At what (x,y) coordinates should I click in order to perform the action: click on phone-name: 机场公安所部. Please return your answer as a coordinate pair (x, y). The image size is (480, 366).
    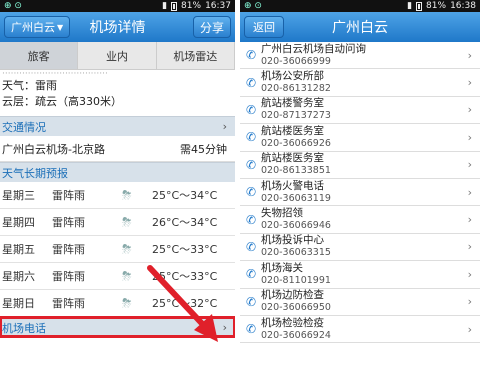
    Looking at the image, I should click on (292, 76).